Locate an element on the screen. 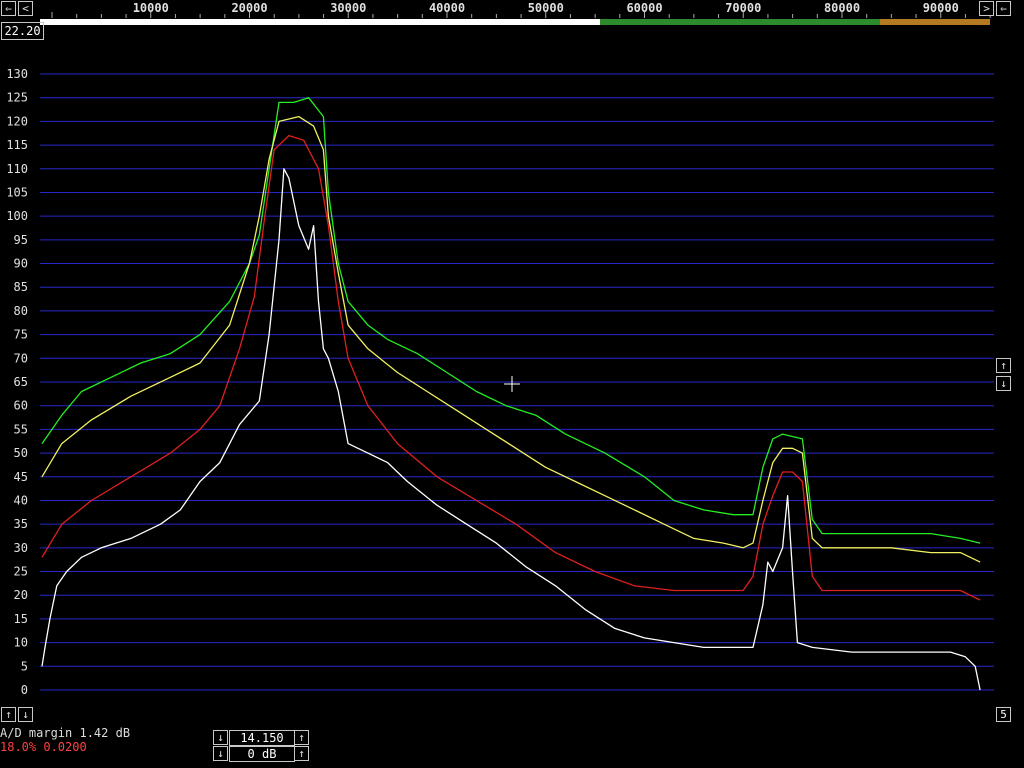  gain-value: 0 dB is located at coordinates (262, 754).